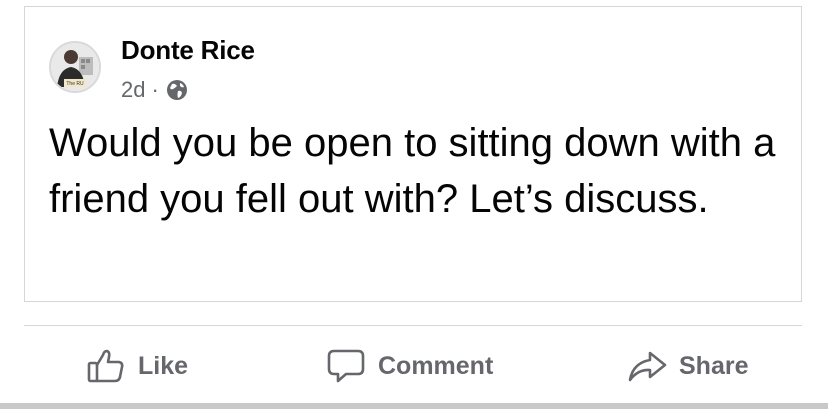  I want to click on thumbs-up-icon, so click(106, 366).